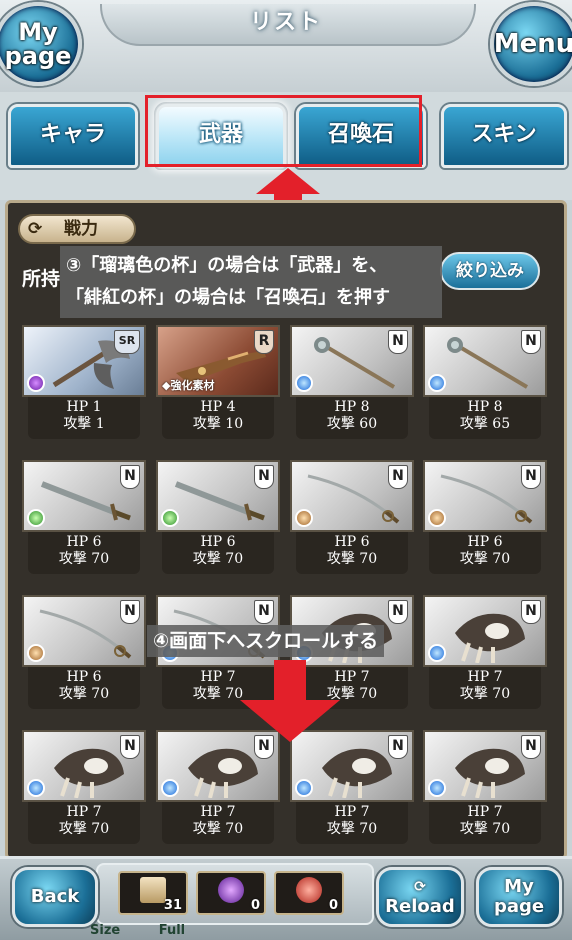 This screenshot has height=940, width=572. I want to click on item-count: 31, so click(172, 905).